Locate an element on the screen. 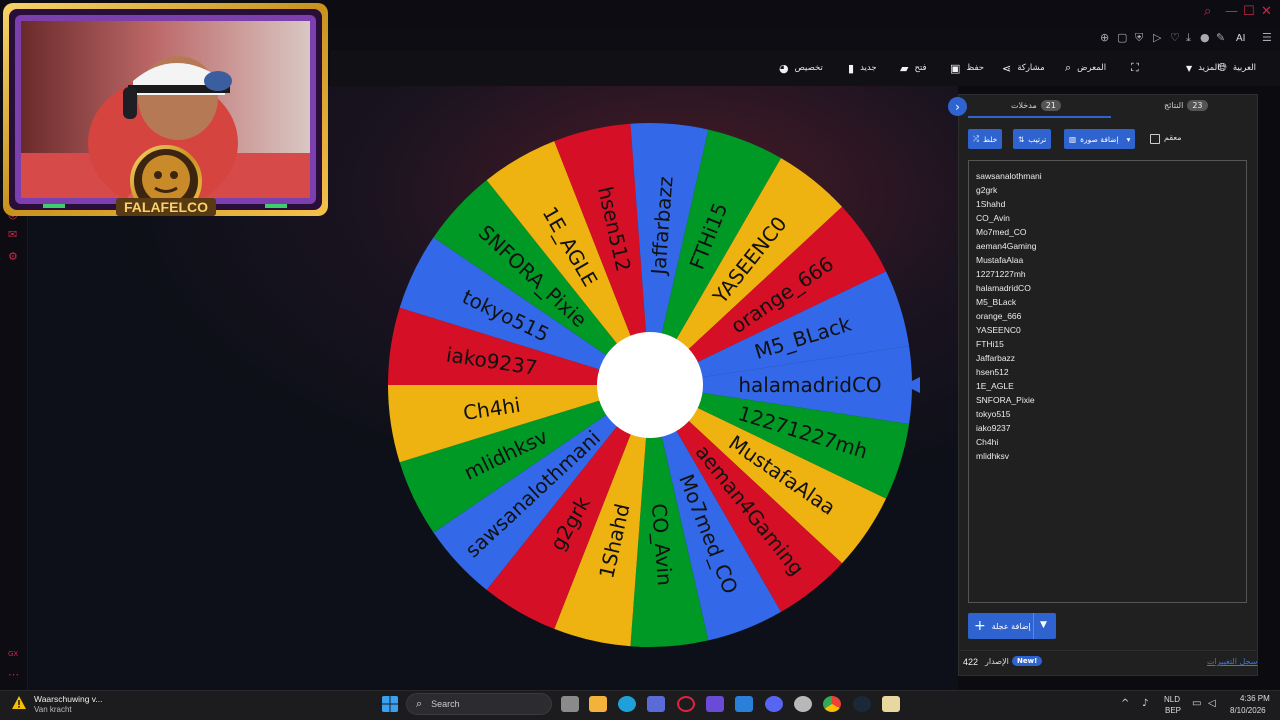  image-icon: ▨ is located at coordinates (1073, 139).